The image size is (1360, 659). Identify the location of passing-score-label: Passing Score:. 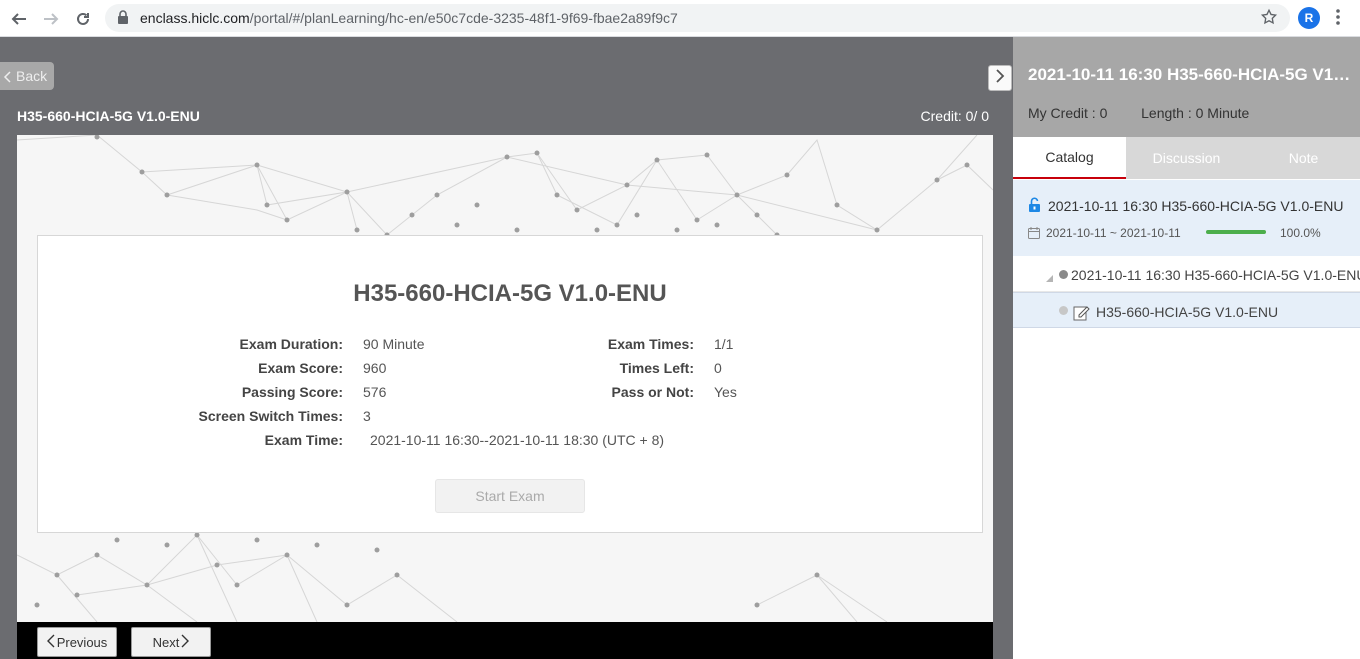
(292, 392).